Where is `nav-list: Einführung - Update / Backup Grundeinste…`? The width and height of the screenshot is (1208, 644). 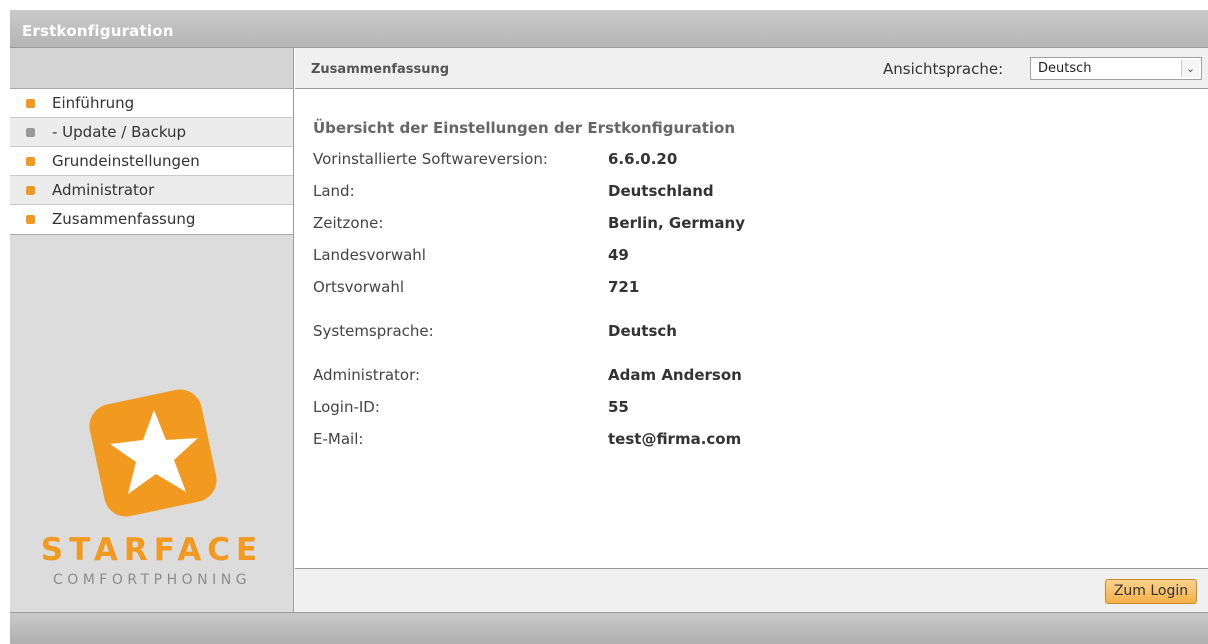 nav-list: Einführung - Update / Backup Grundeinste… is located at coordinates (151, 162).